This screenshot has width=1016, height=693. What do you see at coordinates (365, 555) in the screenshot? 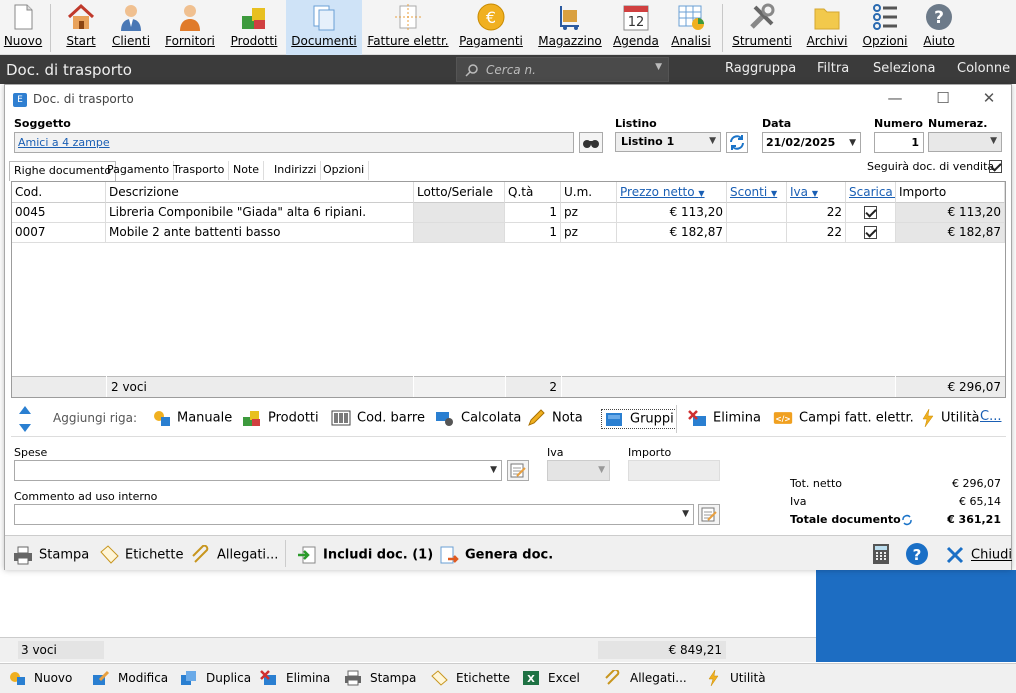
I see `includi-doc-button: Includi doc. (1)` at bounding box center [365, 555].